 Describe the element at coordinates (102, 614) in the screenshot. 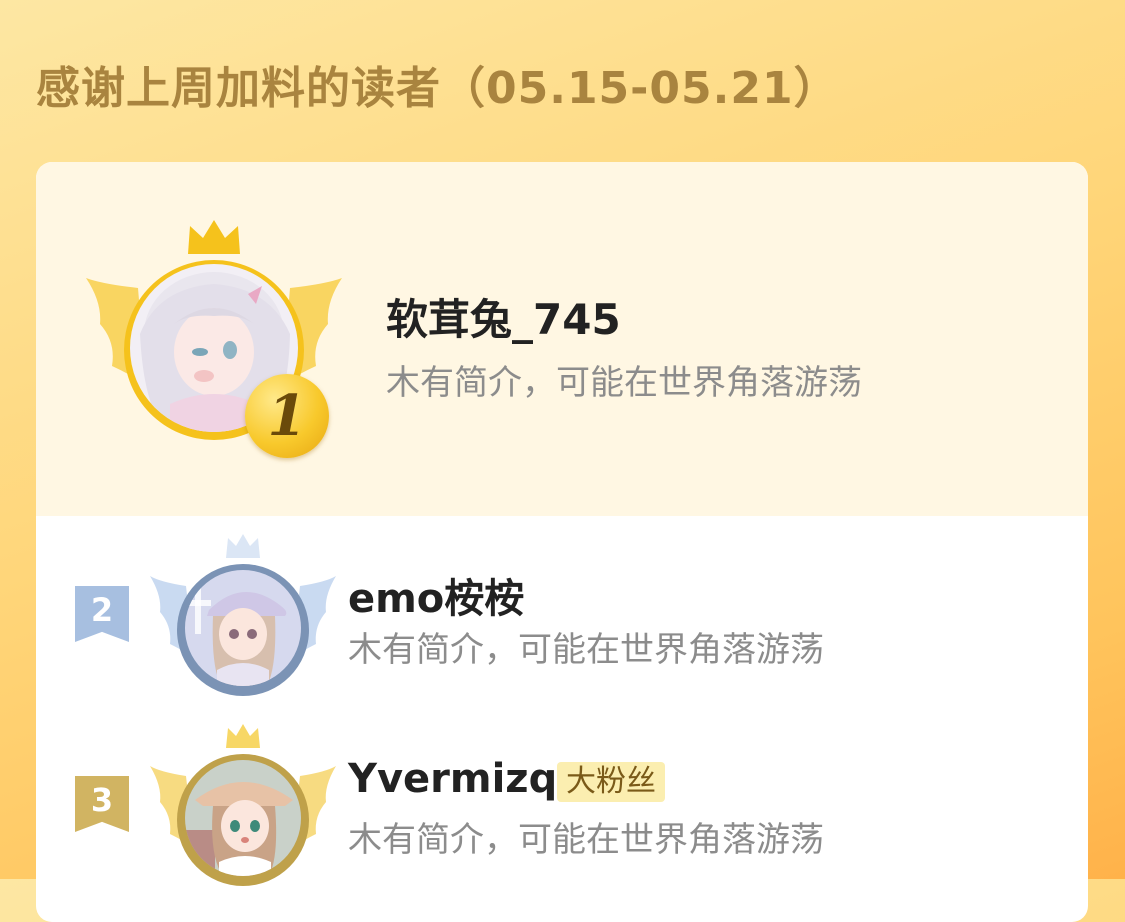

I see `rank-2-ribbon: 2` at that location.